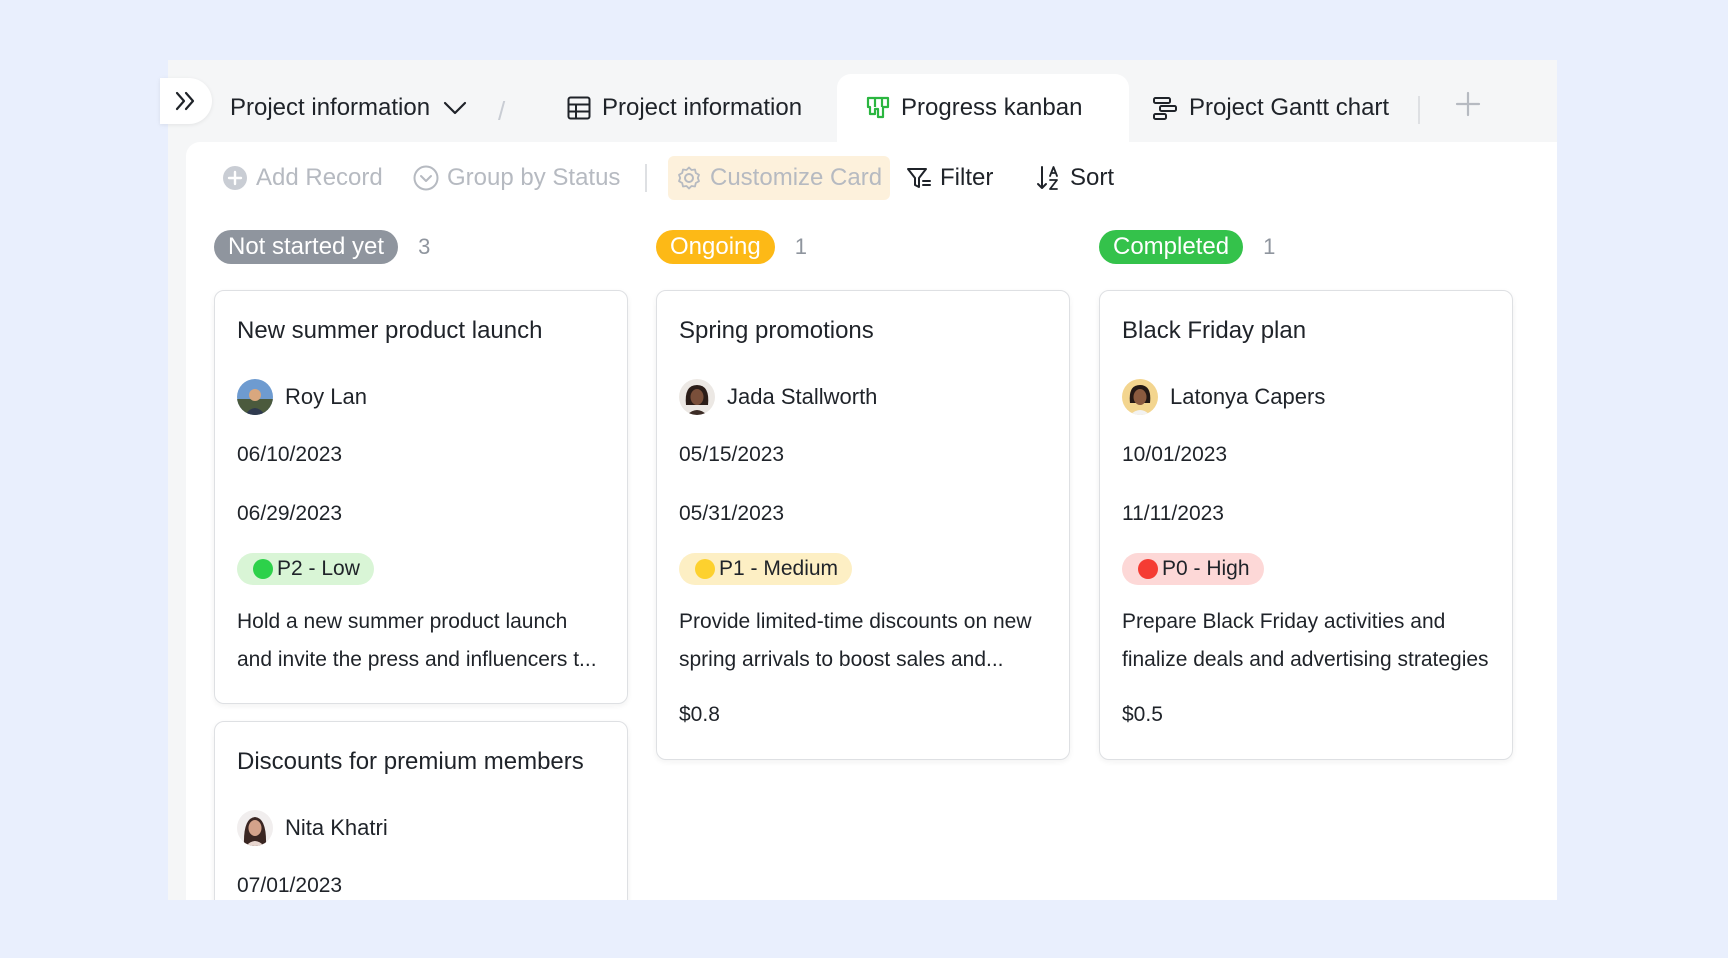 This screenshot has width=1728, height=958. What do you see at coordinates (390, 330) in the screenshot?
I see `card-title: New summer product launch` at bounding box center [390, 330].